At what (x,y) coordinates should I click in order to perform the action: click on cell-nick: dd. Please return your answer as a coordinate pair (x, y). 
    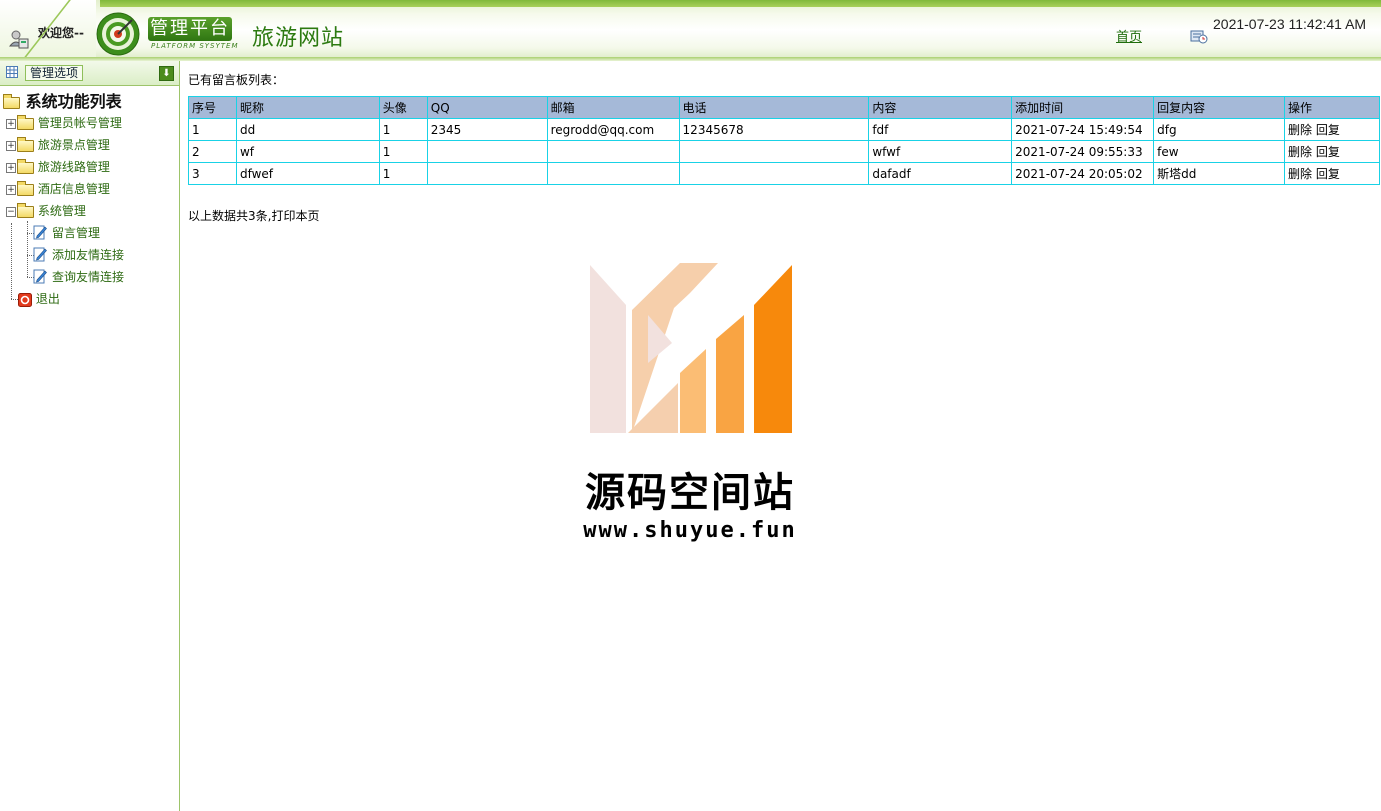
    Looking at the image, I should click on (307, 129).